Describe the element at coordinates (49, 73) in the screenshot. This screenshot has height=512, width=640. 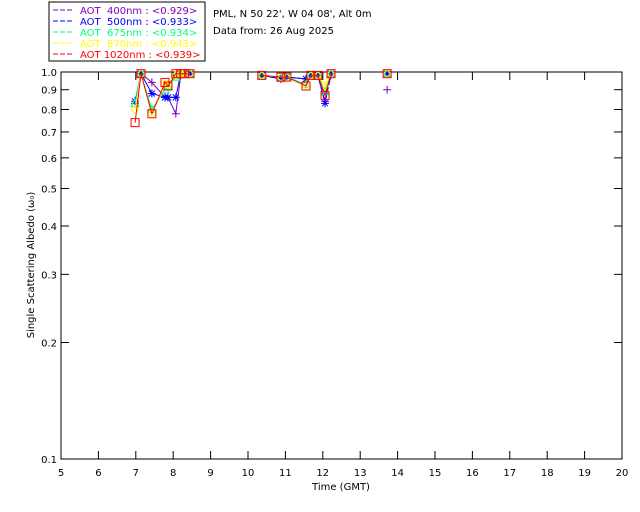
I see `y-tick-label: 1.0` at that location.